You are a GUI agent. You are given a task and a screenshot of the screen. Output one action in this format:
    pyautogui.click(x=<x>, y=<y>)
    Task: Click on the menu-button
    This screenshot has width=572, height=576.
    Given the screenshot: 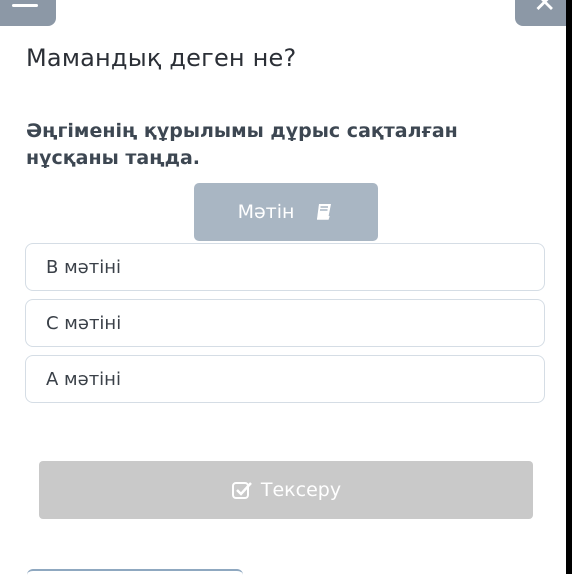 What is the action you would take?
    pyautogui.click(x=28, y=13)
    